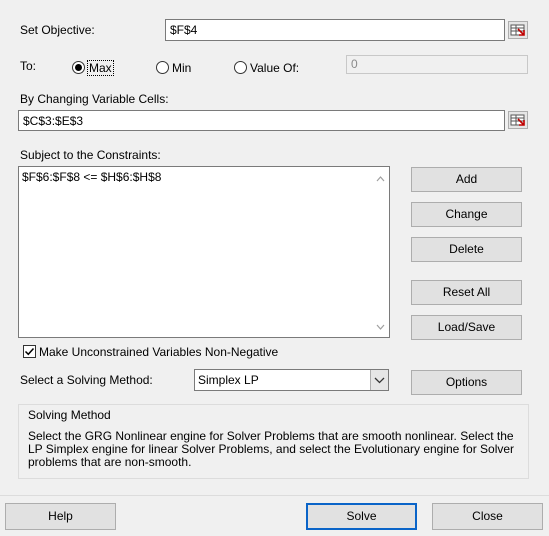  Describe the element at coordinates (57, 30) in the screenshot. I see `set-objective-label: Set Objective:` at that location.